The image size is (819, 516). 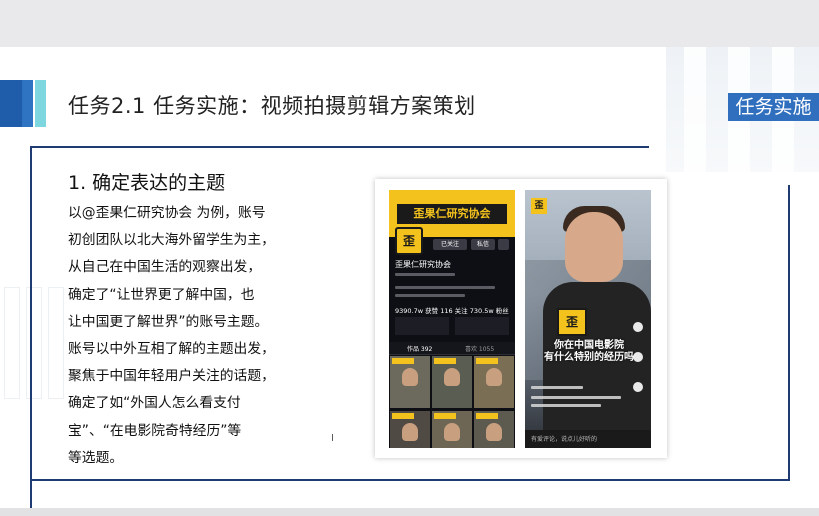 What do you see at coordinates (339, 147) in the screenshot?
I see `content-frame-top` at bounding box center [339, 147].